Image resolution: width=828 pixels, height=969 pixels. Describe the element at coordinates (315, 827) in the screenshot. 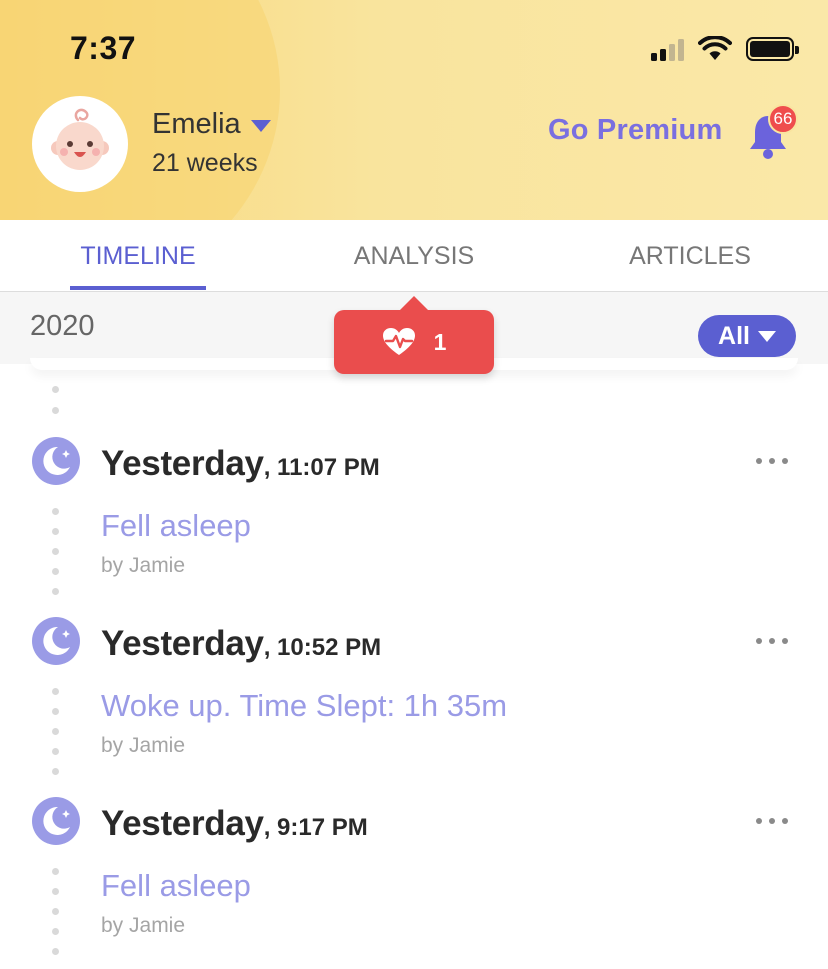

I see `entry-time: , 9:17 PM` at that location.